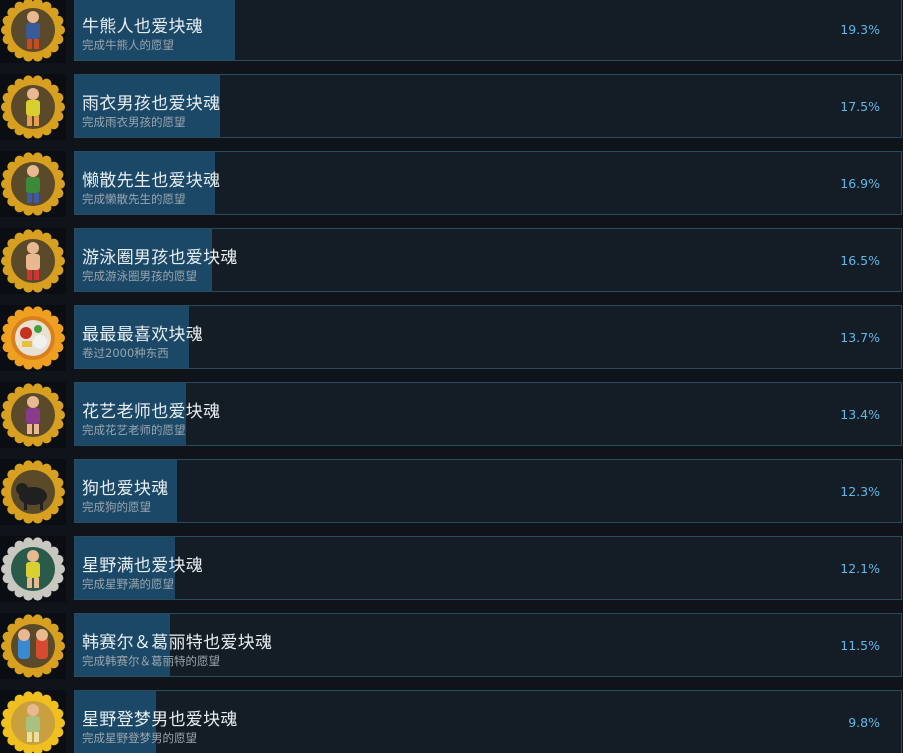  Describe the element at coordinates (134, 199) in the screenshot. I see `achievement-description: 完成懒散先生的愿望` at that location.